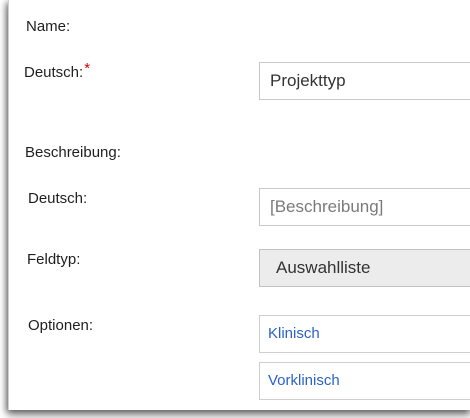  What do you see at coordinates (58, 198) in the screenshot?
I see `description-de-label: Deutsch:` at bounding box center [58, 198].